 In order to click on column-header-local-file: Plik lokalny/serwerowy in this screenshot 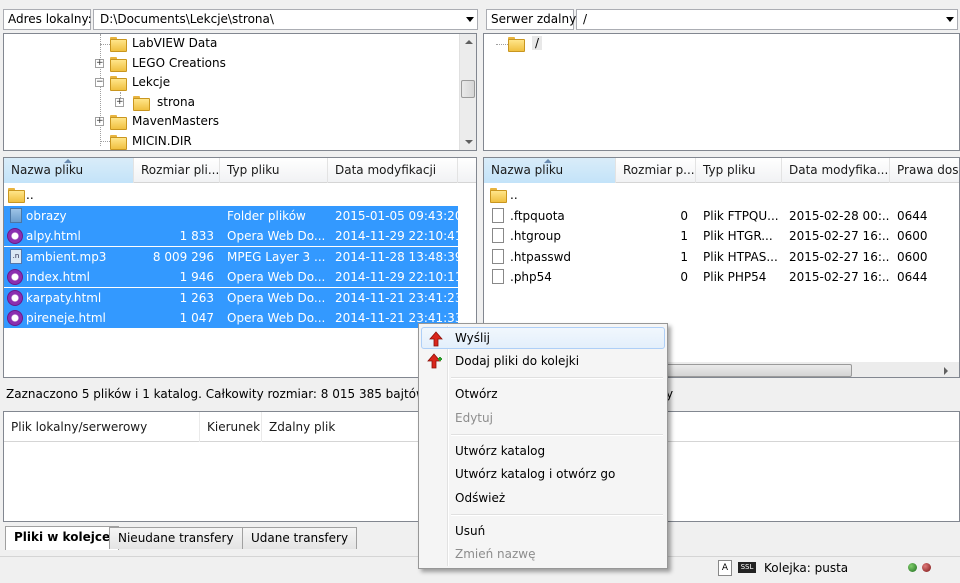, I will do `click(102, 427)`.